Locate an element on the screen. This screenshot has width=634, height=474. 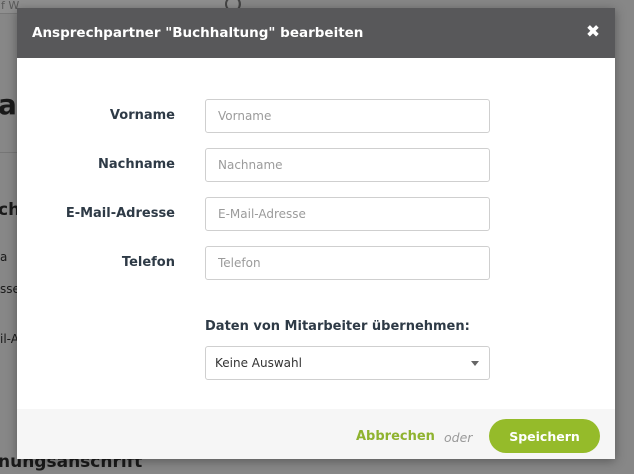
form-row-phone: Telefon is located at coordinates (316, 263).